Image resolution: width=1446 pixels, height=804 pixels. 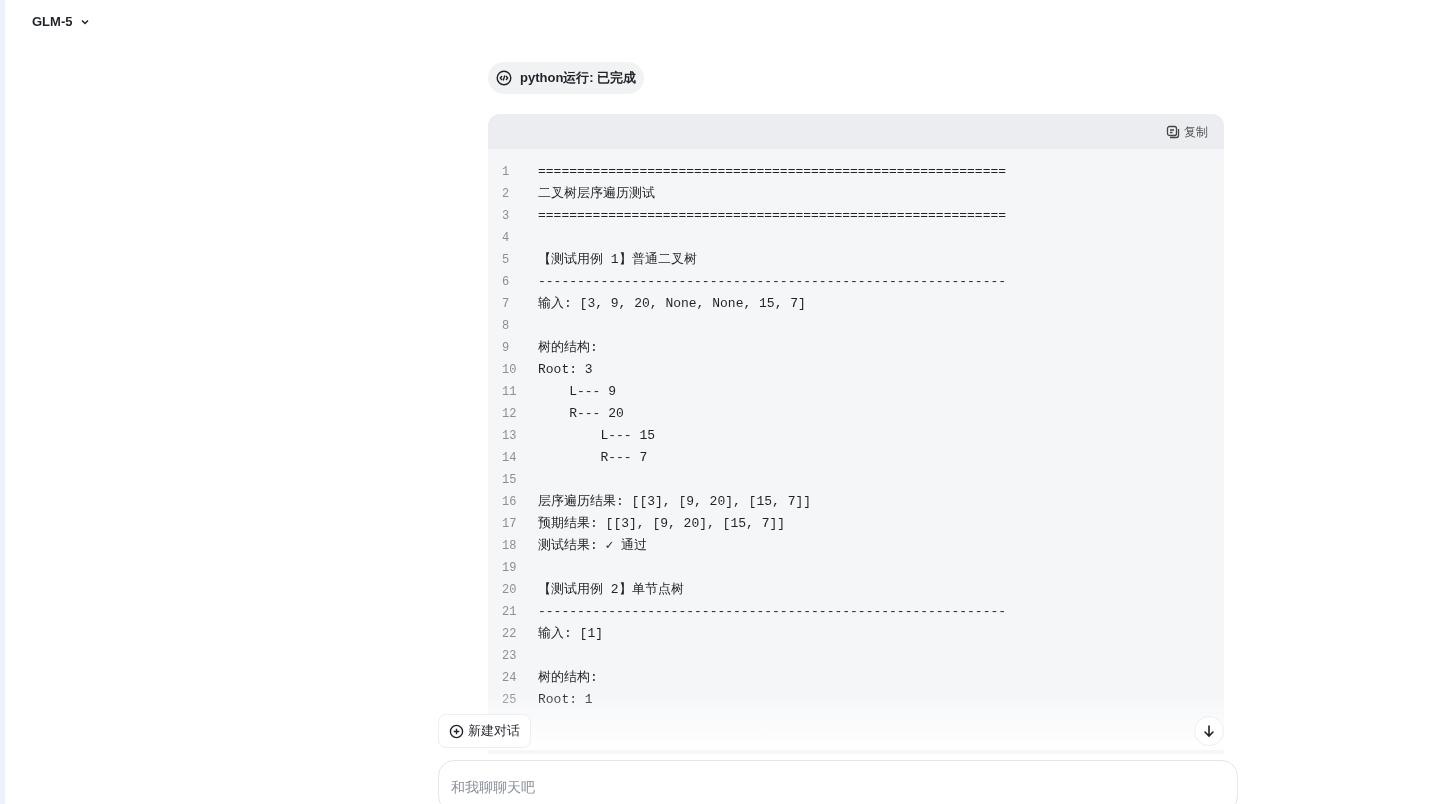 I want to click on code-line: 预期结果: [[3], [9, 20], [15, 7]], so click(x=662, y=524).